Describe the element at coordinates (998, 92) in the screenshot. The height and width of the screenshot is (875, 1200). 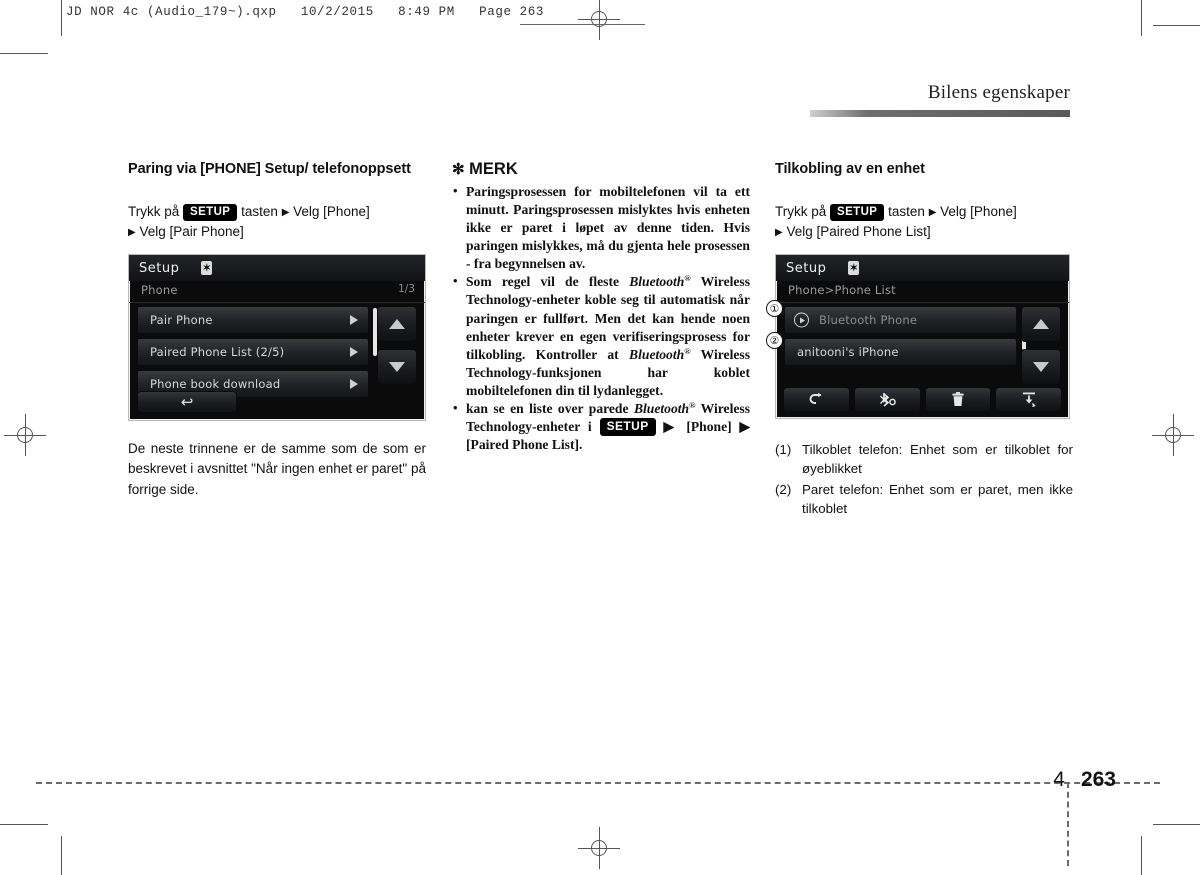
I see `running-head: Bilens egenskaper` at that location.